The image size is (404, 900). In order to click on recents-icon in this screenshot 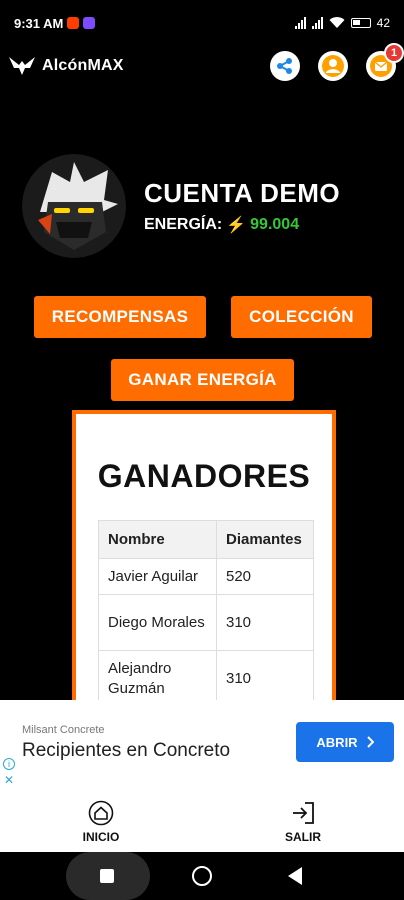, I will do `click(107, 876)`.